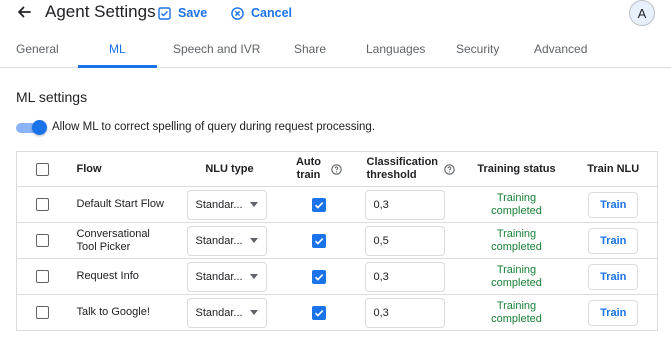  Describe the element at coordinates (52, 97) in the screenshot. I see `section-title: ML settings` at that location.